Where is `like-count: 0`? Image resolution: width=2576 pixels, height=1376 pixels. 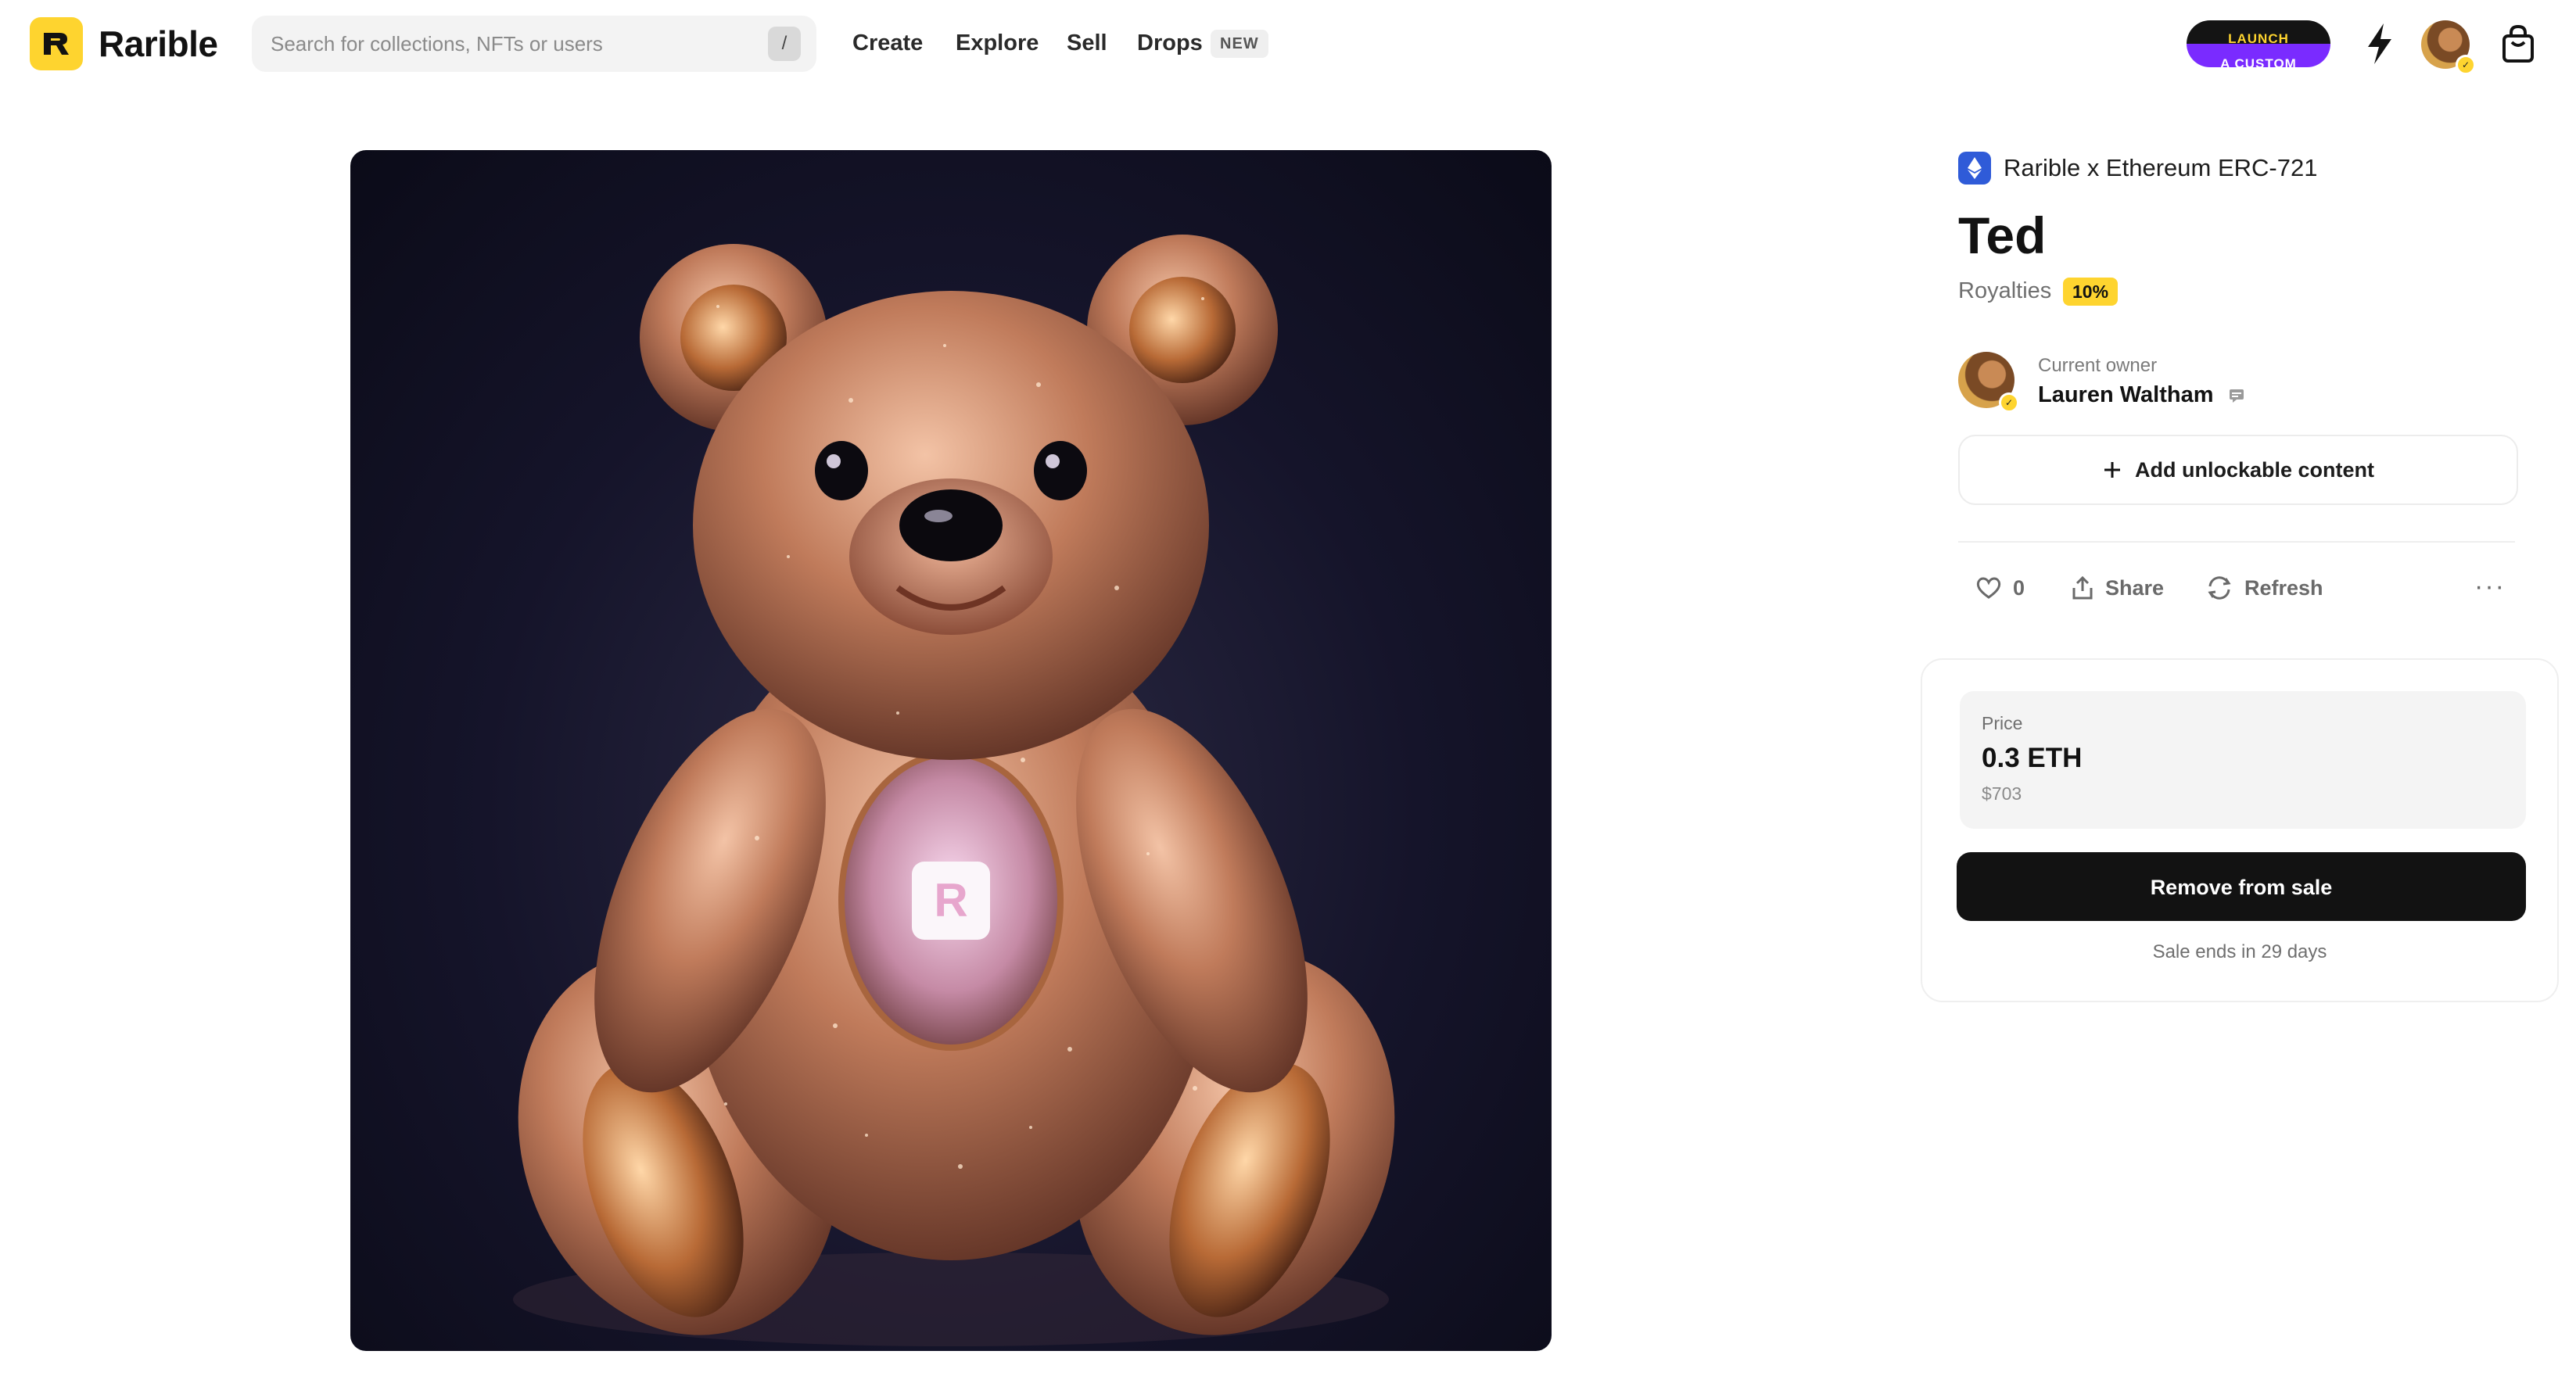 like-count: 0 is located at coordinates (2019, 587).